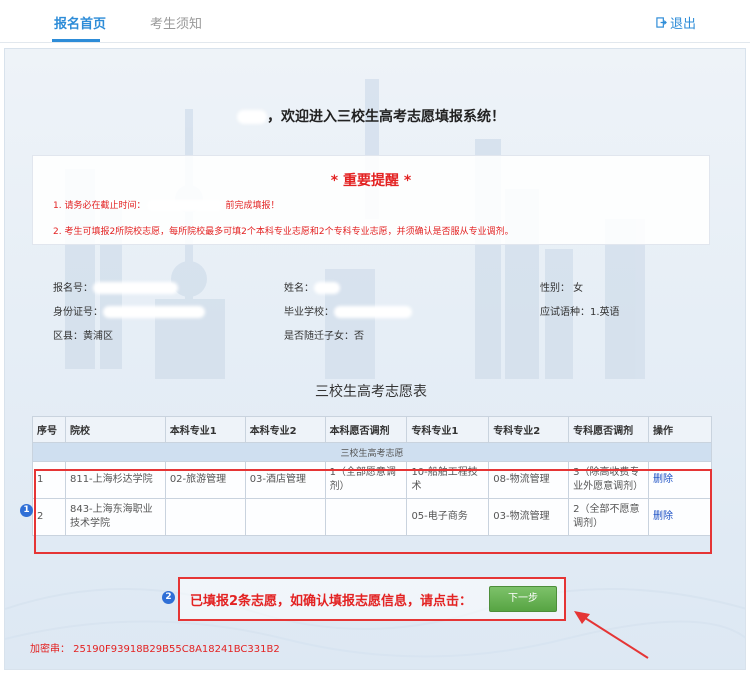  I want to click on rows-highlight-box, so click(373, 511).